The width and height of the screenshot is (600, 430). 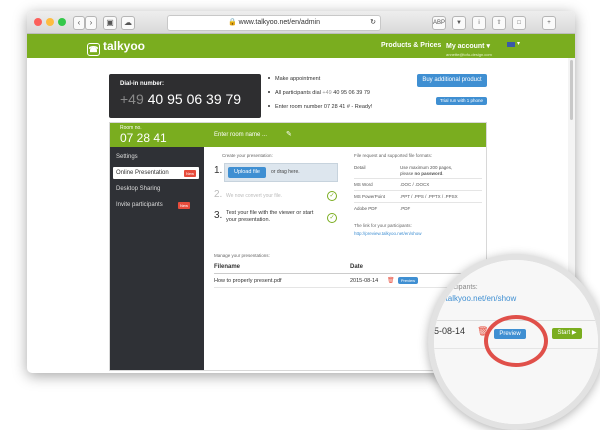 I want to click on adblock-icon: ABP, so click(x=439, y=23).